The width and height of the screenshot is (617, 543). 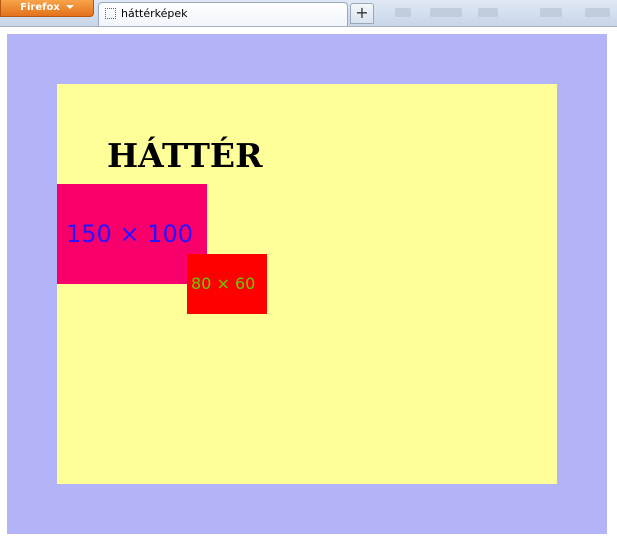 I want to click on firefox-menu-label: Firefox, so click(x=40, y=7).